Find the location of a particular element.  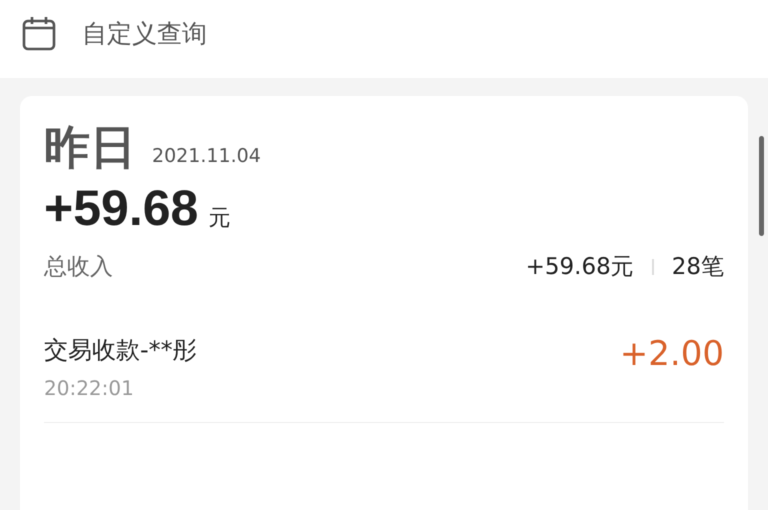

income-amount: +59.68元 is located at coordinates (580, 267).